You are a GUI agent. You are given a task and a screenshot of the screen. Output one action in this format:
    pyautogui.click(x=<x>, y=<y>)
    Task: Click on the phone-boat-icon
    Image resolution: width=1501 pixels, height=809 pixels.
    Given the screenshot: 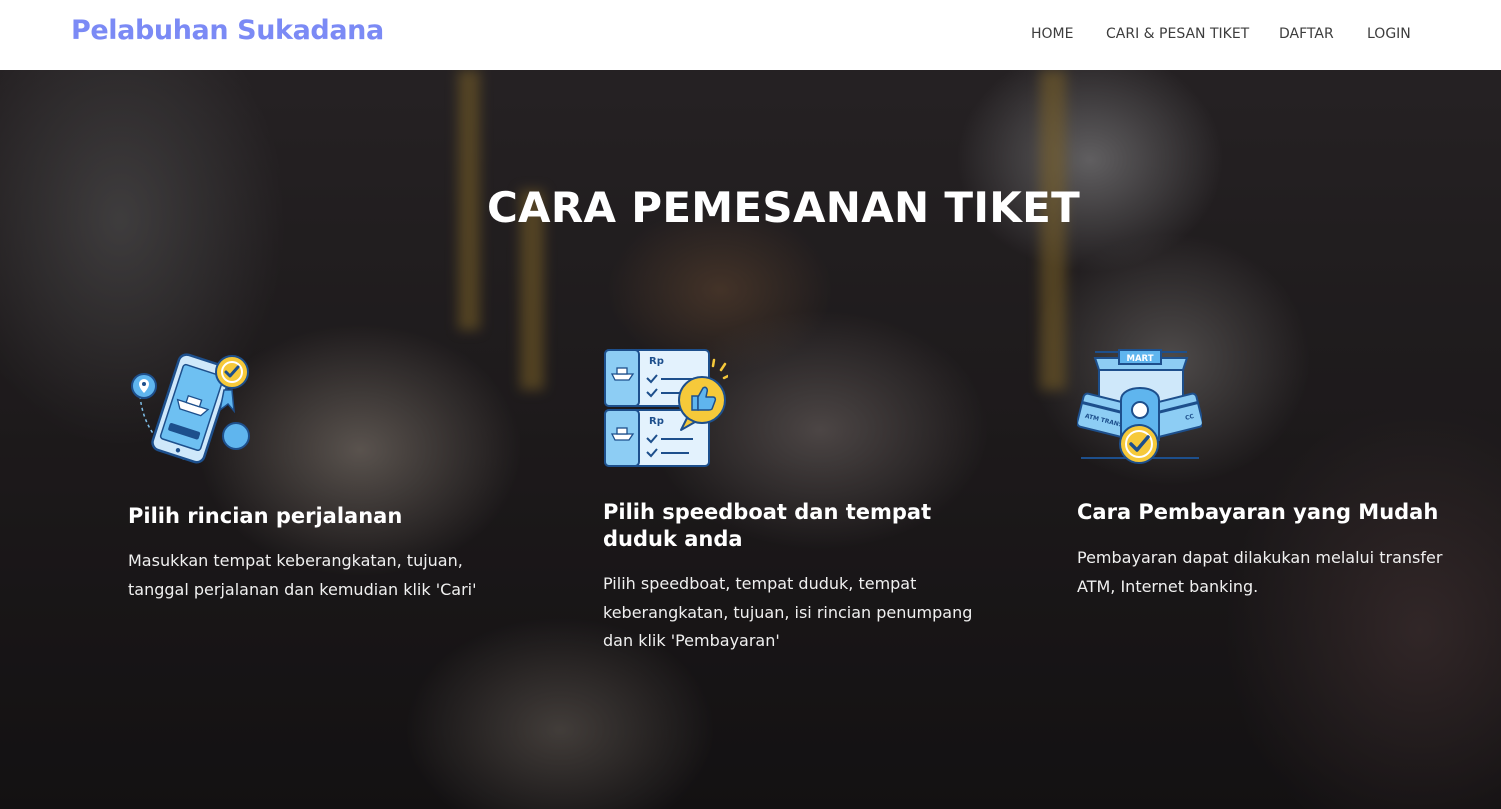 What is the action you would take?
    pyautogui.click(x=190, y=410)
    